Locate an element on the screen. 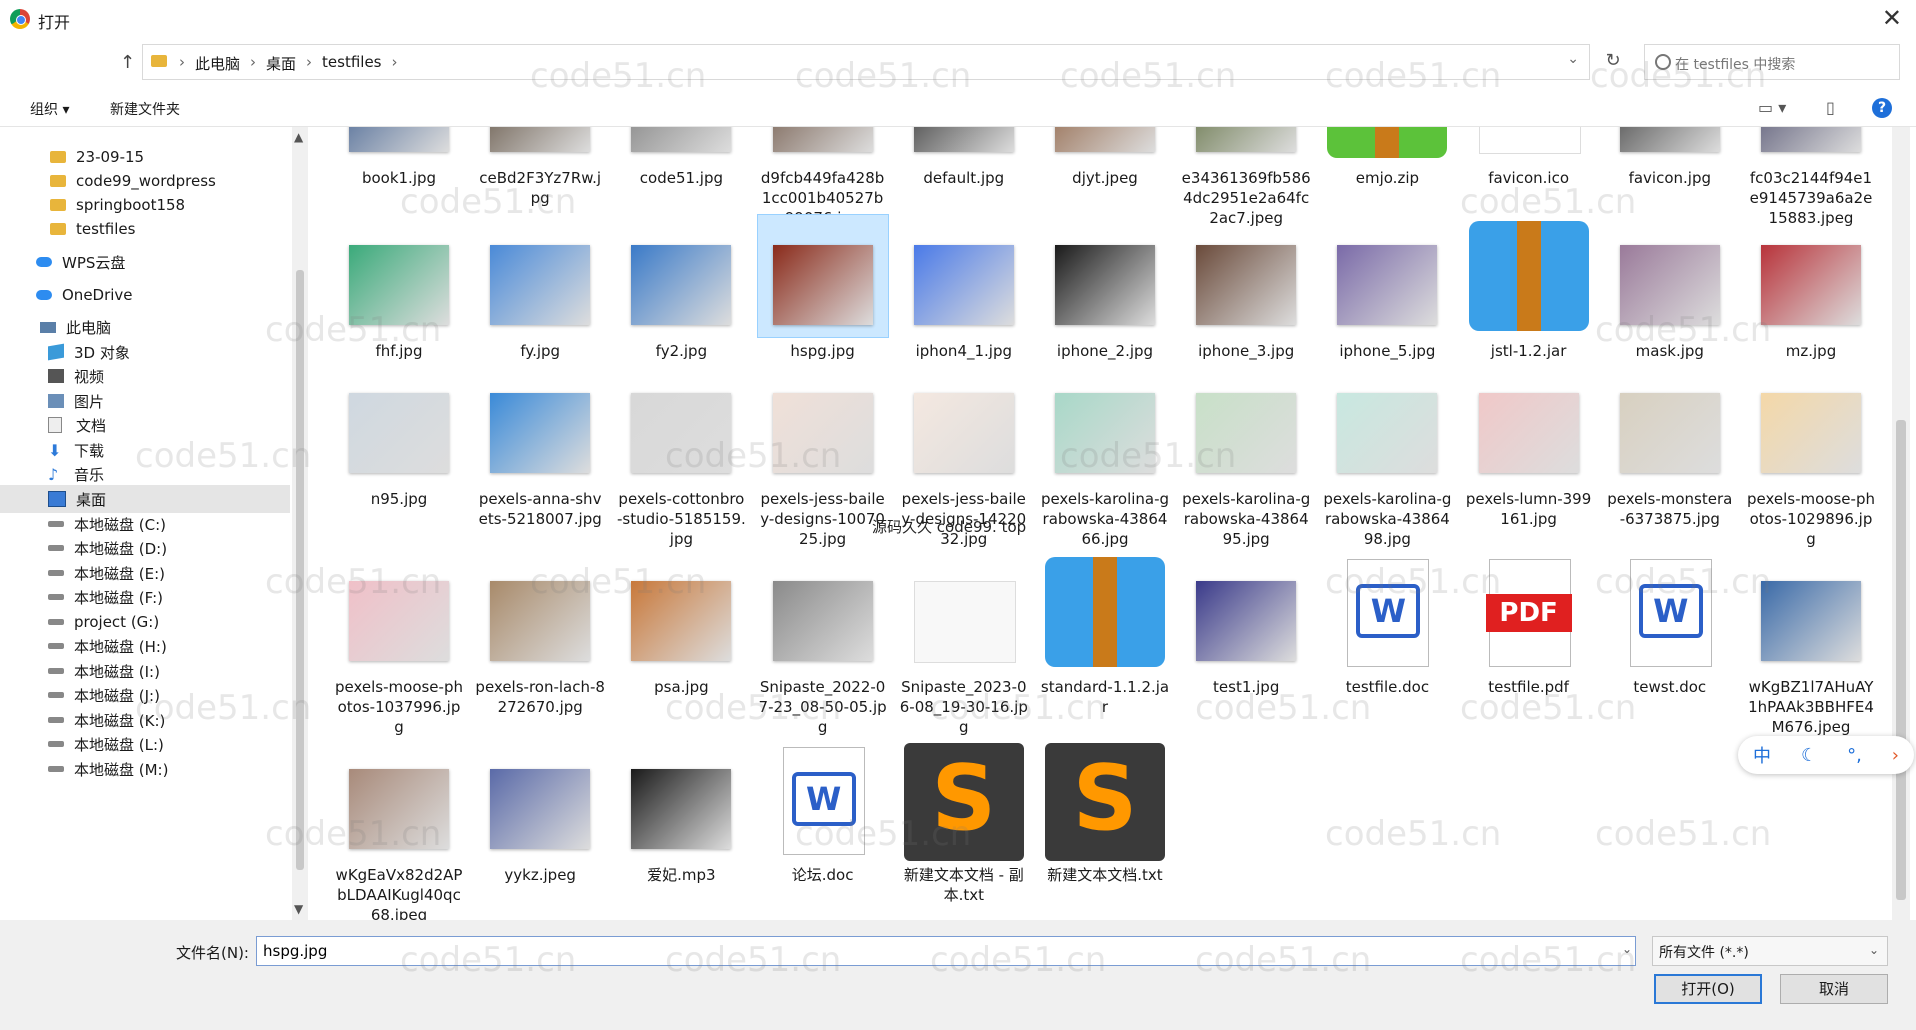  file-item: fy2.jpg is located at coordinates (681, 288).